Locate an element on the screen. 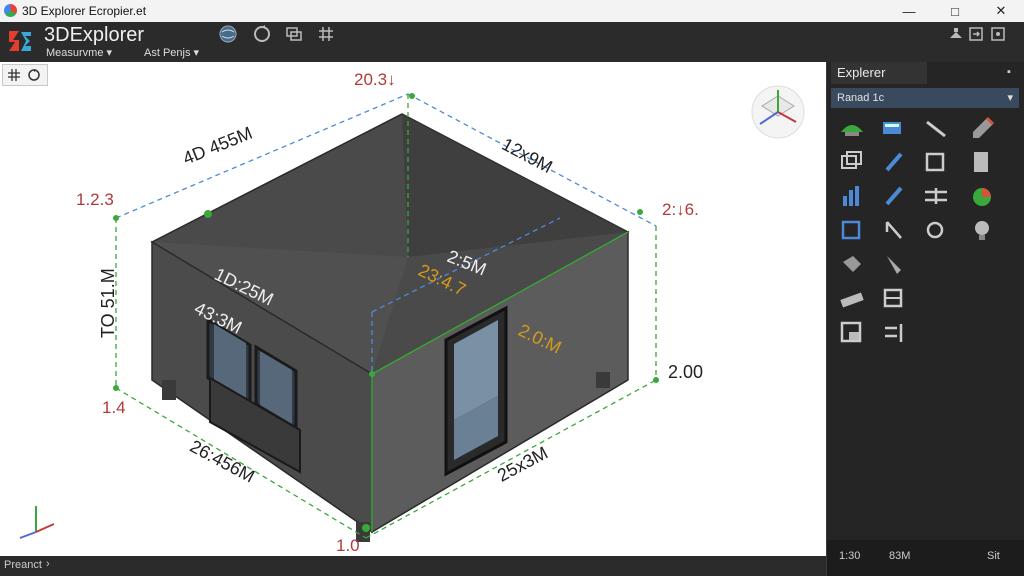 The image size is (1024, 576). panel-menu-icon: ▪ is located at coordinates (1009, 72).